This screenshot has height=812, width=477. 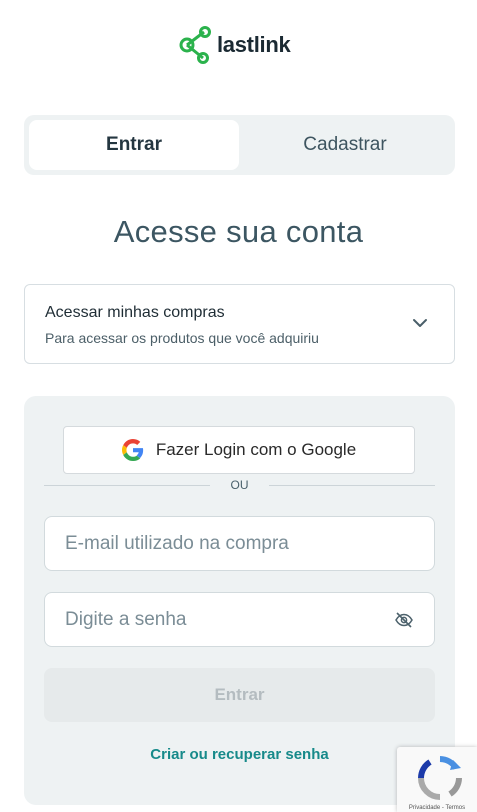 I want to click on tab-cadastrar: Cadastrar, so click(x=345, y=145).